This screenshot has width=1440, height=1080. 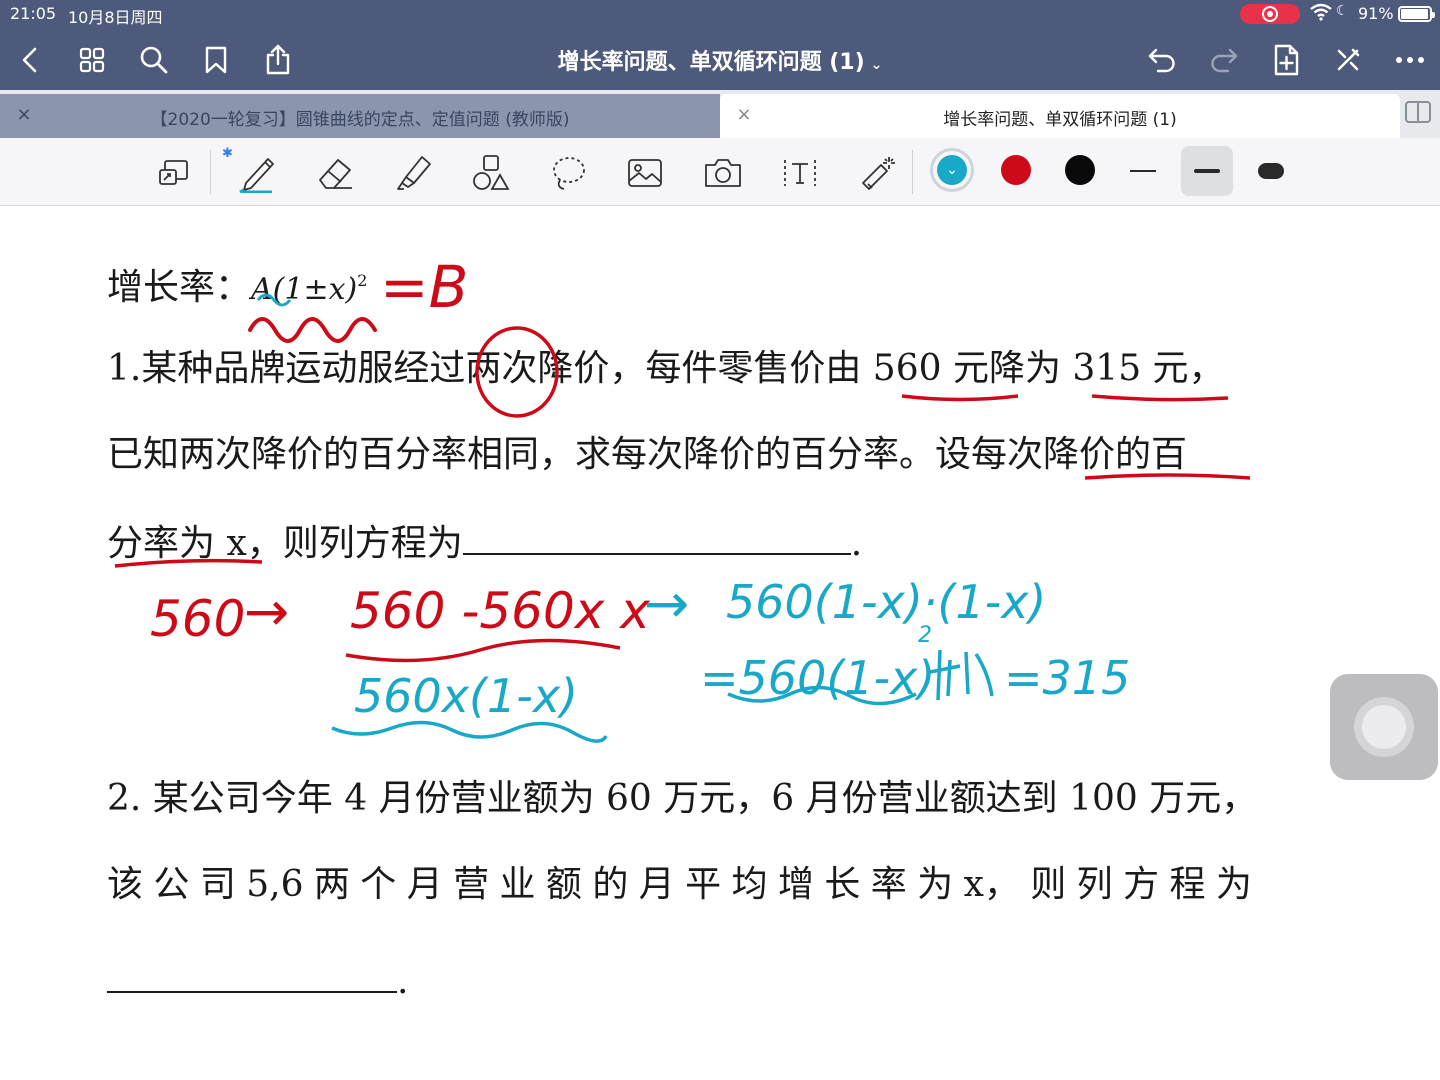 I want to click on app-header: 21:05 10月8日周四 ☾ 91% 增长率问题、单双循环问题 (1) ⌄, so click(x=720, y=45).